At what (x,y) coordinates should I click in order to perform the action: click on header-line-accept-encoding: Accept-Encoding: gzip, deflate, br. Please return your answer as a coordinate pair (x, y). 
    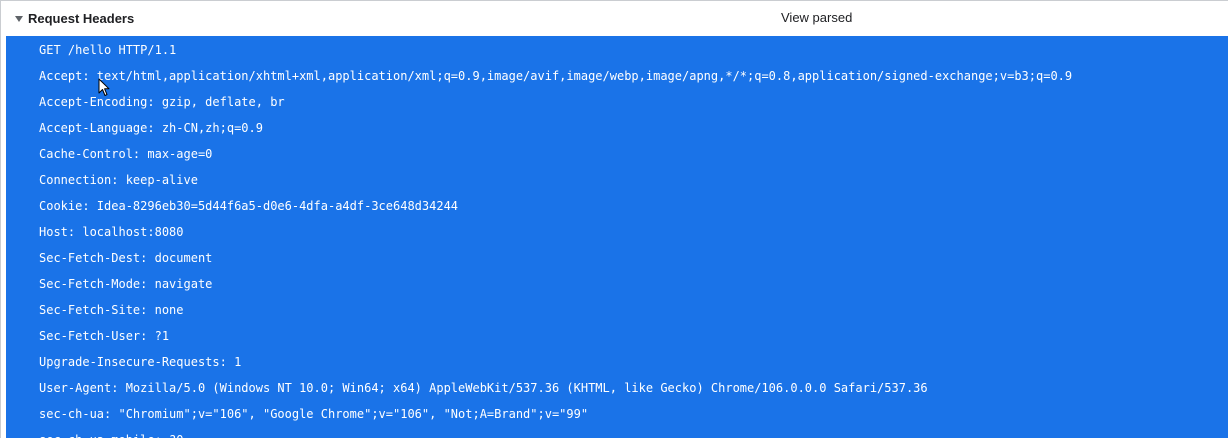
    Looking at the image, I should click on (162, 102).